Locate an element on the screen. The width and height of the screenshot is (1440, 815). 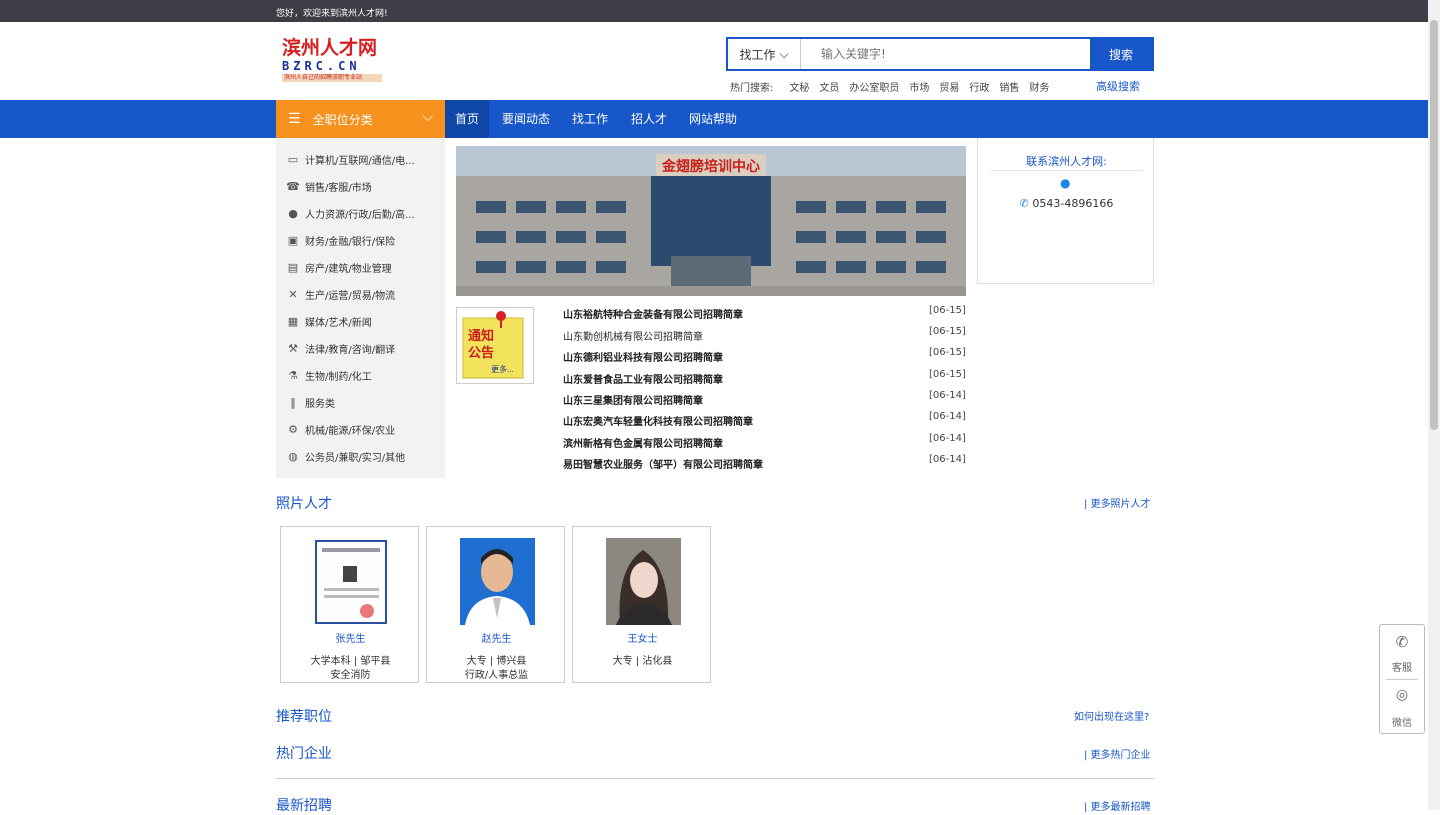
talent-card: 赵先生 大专 | 博兴县 行政/人事总监 is located at coordinates (495, 604).